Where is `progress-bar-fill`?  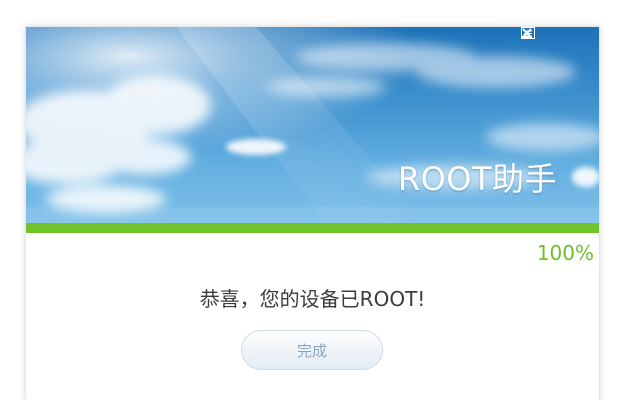
progress-bar-fill is located at coordinates (312, 228).